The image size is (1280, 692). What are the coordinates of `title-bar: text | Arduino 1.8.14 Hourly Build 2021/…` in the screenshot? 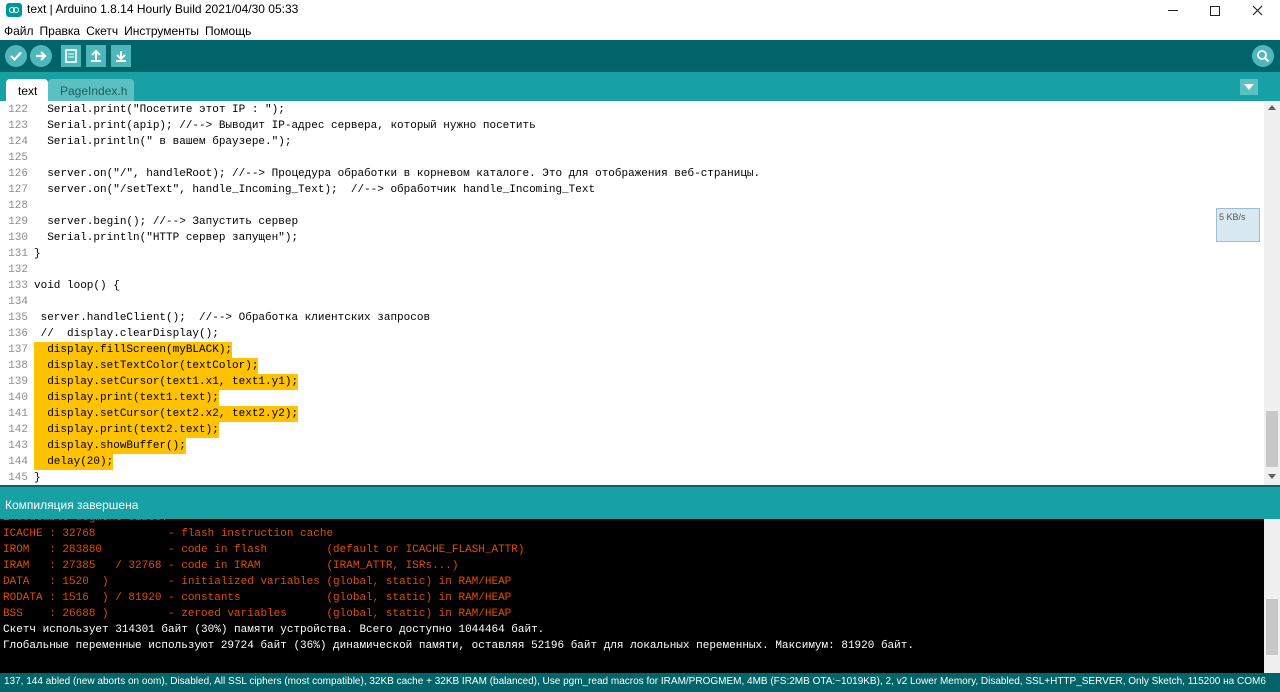 It's located at (640, 10).